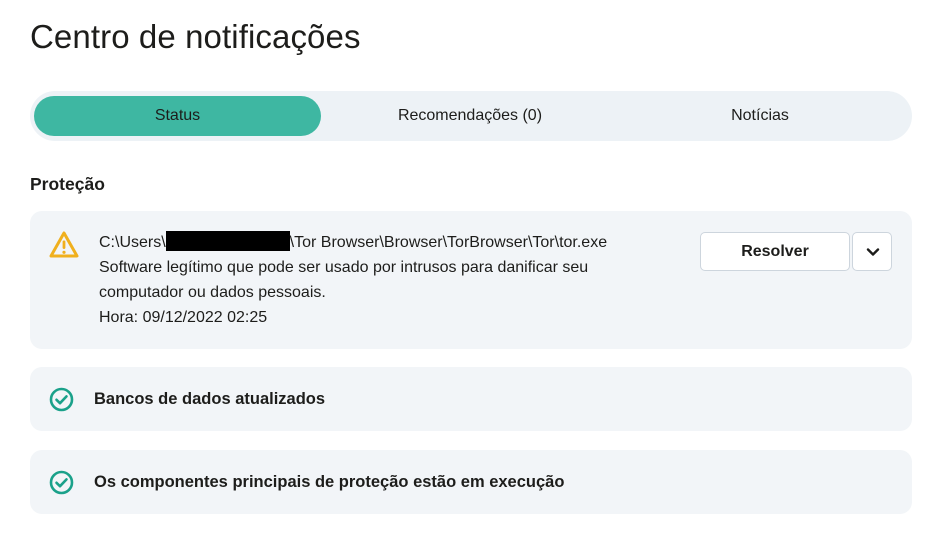  Describe the element at coordinates (775, 251) in the screenshot. I see `resolve-button: Resolver` at that location.